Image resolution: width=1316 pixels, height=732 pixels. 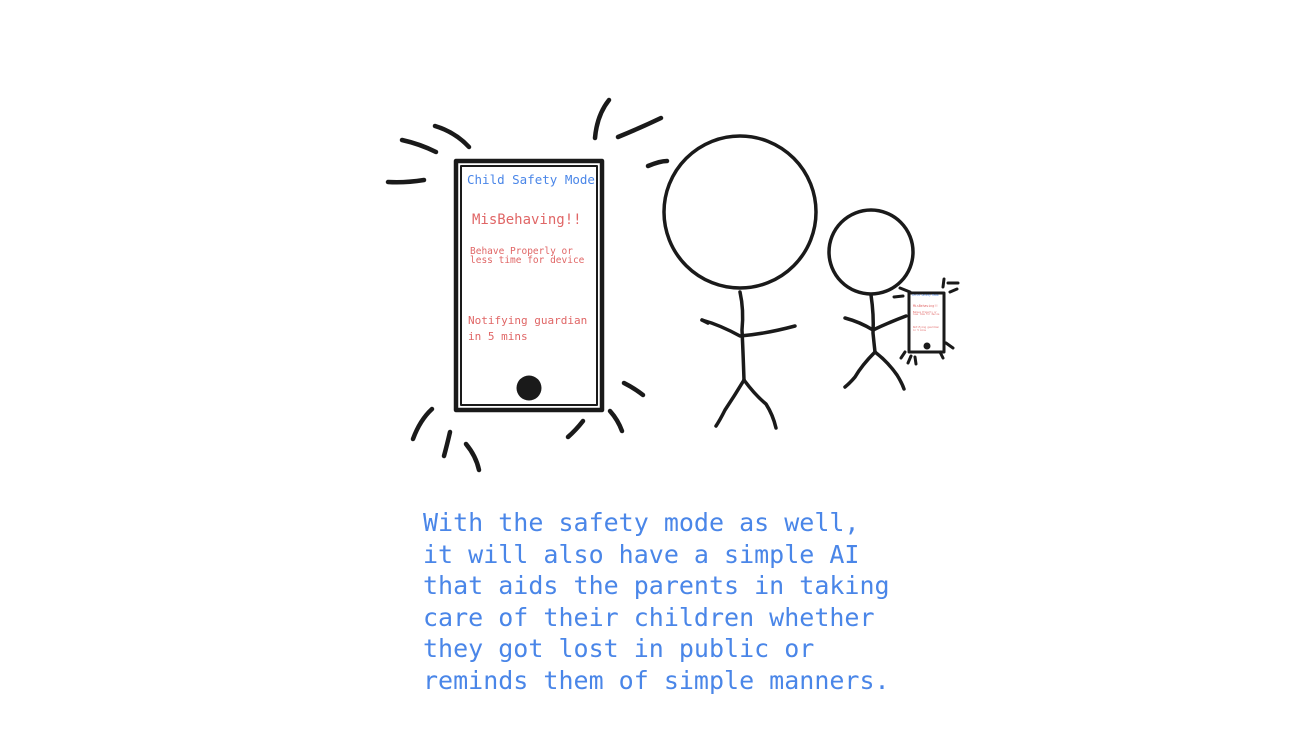 I want to click on home-button-icon, so click(x=529, y=388).